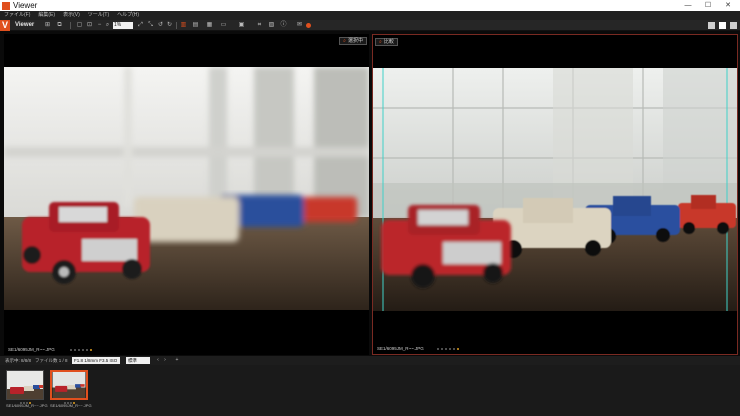 This screenshot has height=416, width=740. I want to click on compare-icon: ⧉, so click(59, 25).